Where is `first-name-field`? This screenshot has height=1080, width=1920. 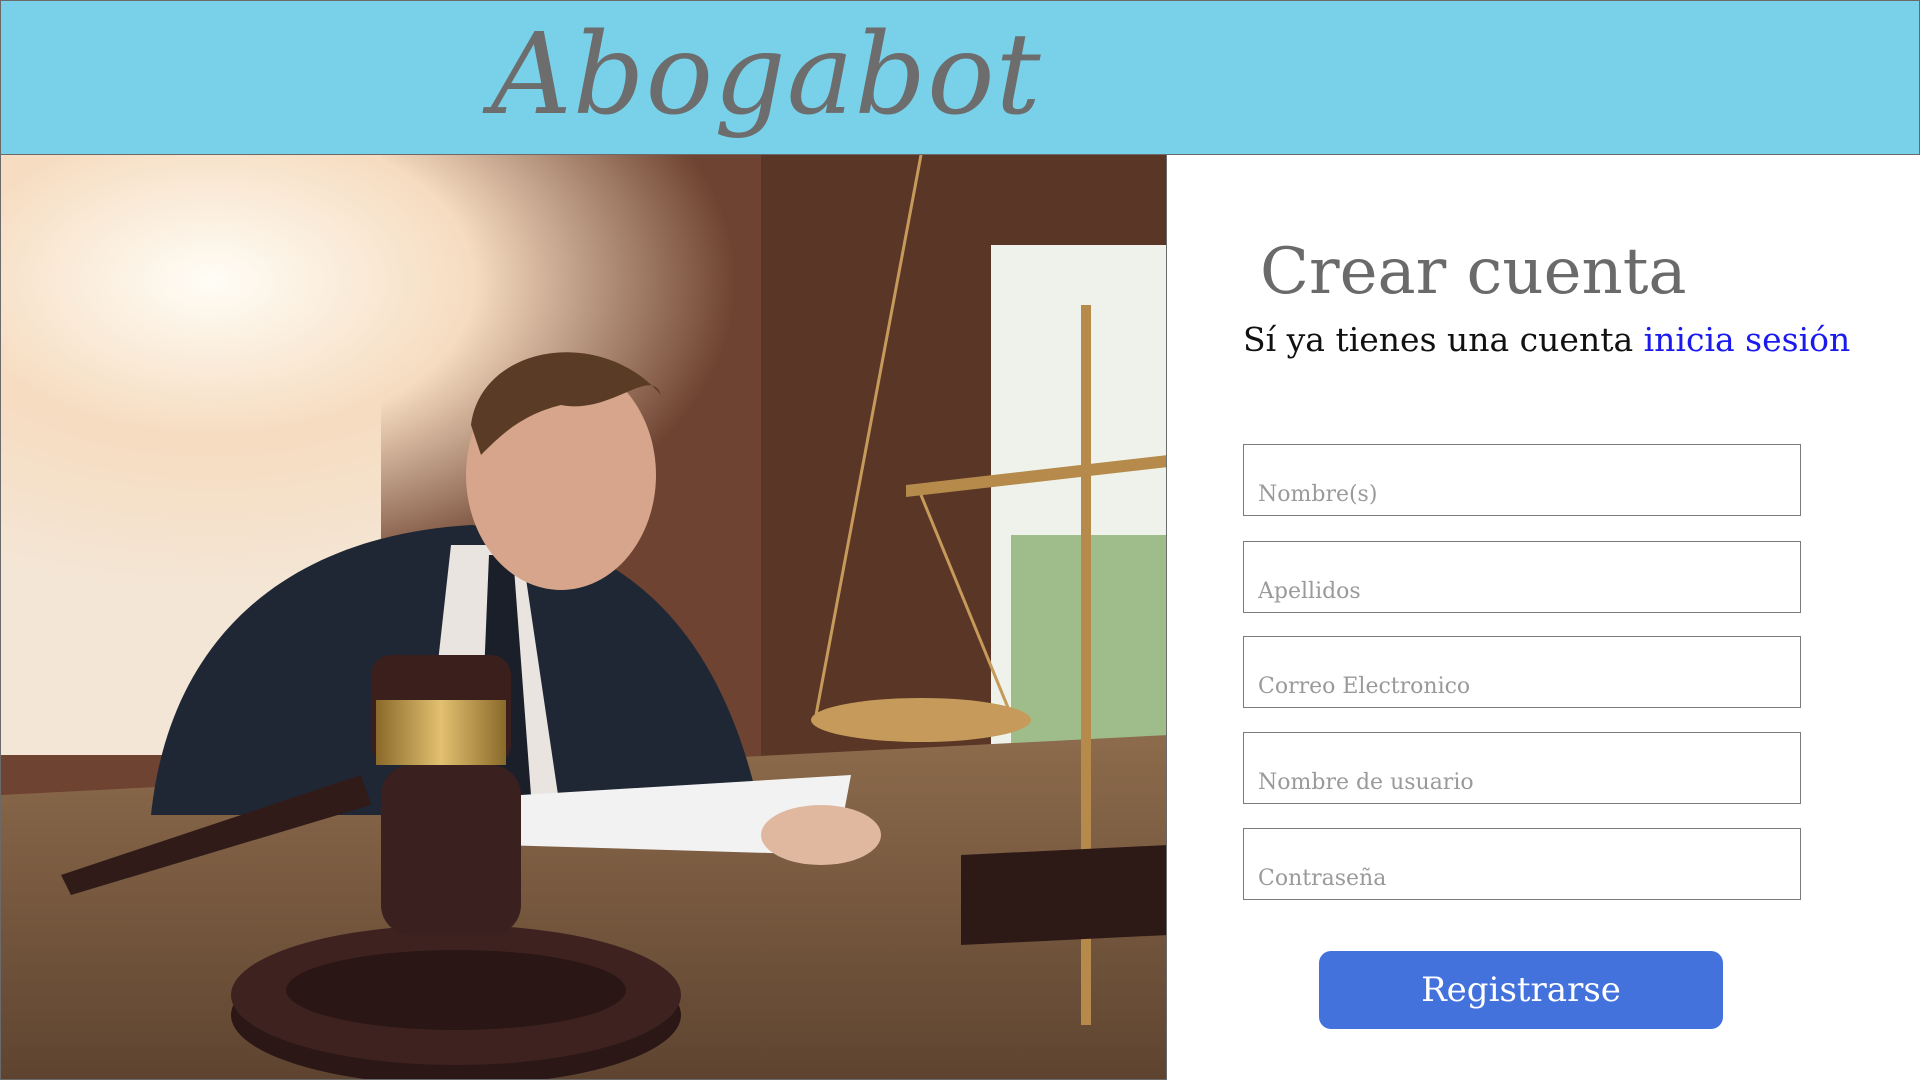 first-name-field is located at coordinates (1522, 480).